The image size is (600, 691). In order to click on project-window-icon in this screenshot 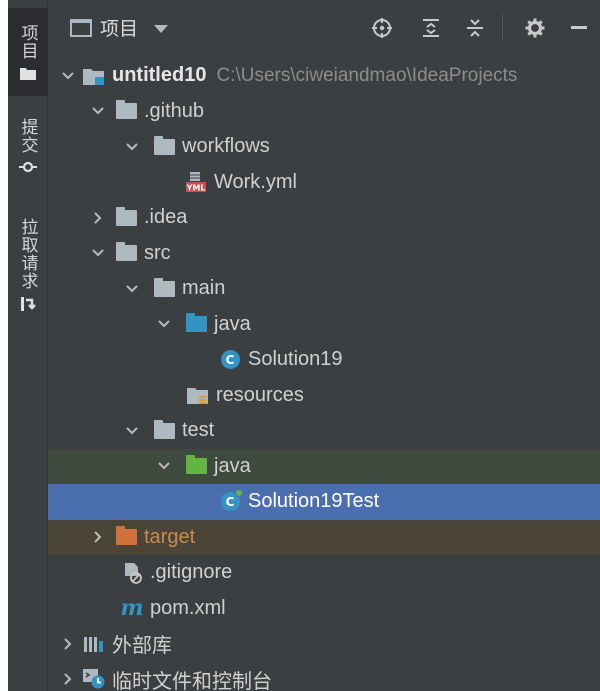, I will do `click(81, 27)`.